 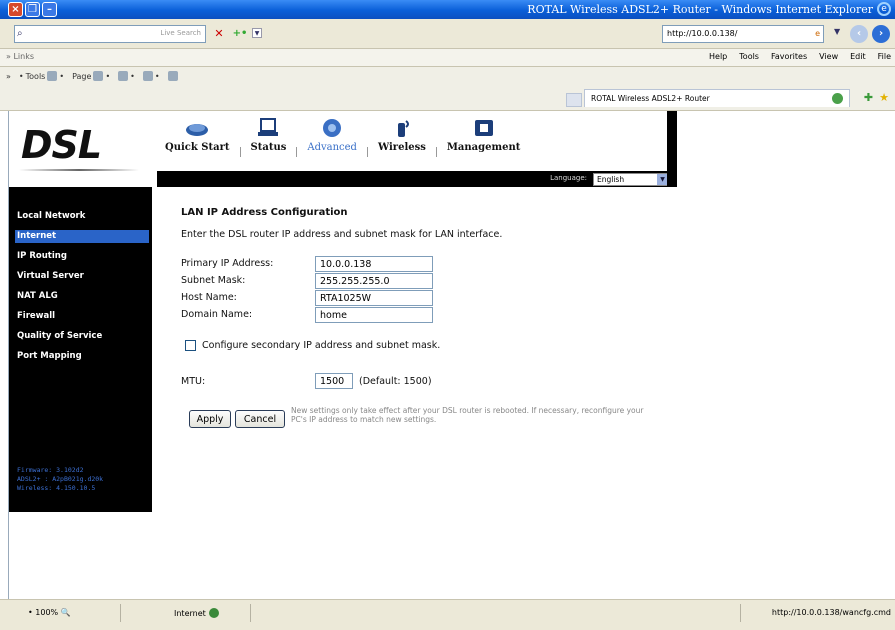 What do you see at coordinates (702, 33) in the screenshot?
I see `address-url: http://10.0.0.138/` at bounding box center [702, 33].